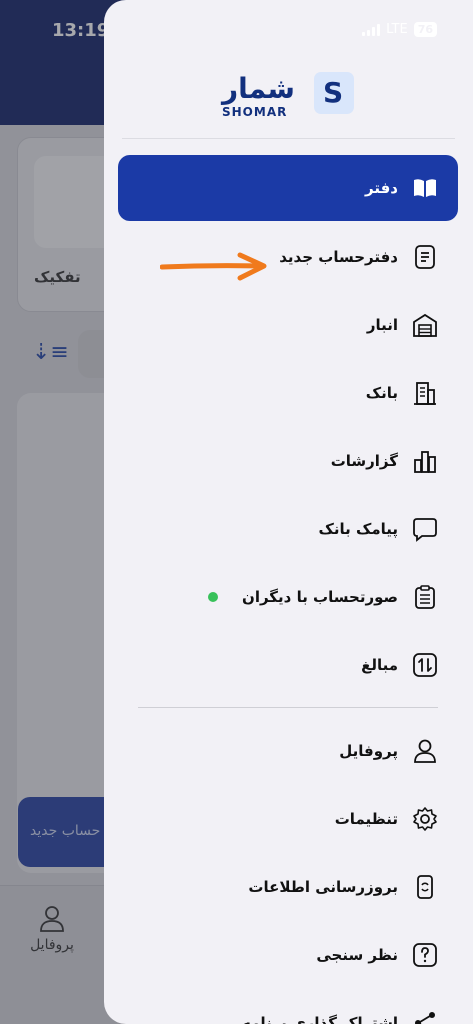 Image resolution: width=473 pixels, height=1024 pixels. Describe the element at coordinates (364, 461) in the screenshot. I see `menu-item-label: گزارشات` at that location.